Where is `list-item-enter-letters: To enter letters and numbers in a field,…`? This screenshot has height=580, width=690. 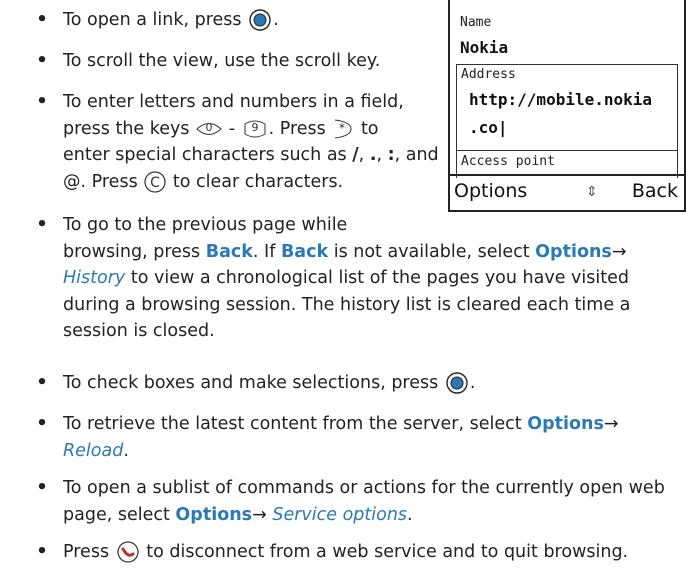
list-item-enter-letters: To enter letters and numbers in a field,… is located at coordinates (251, 142).